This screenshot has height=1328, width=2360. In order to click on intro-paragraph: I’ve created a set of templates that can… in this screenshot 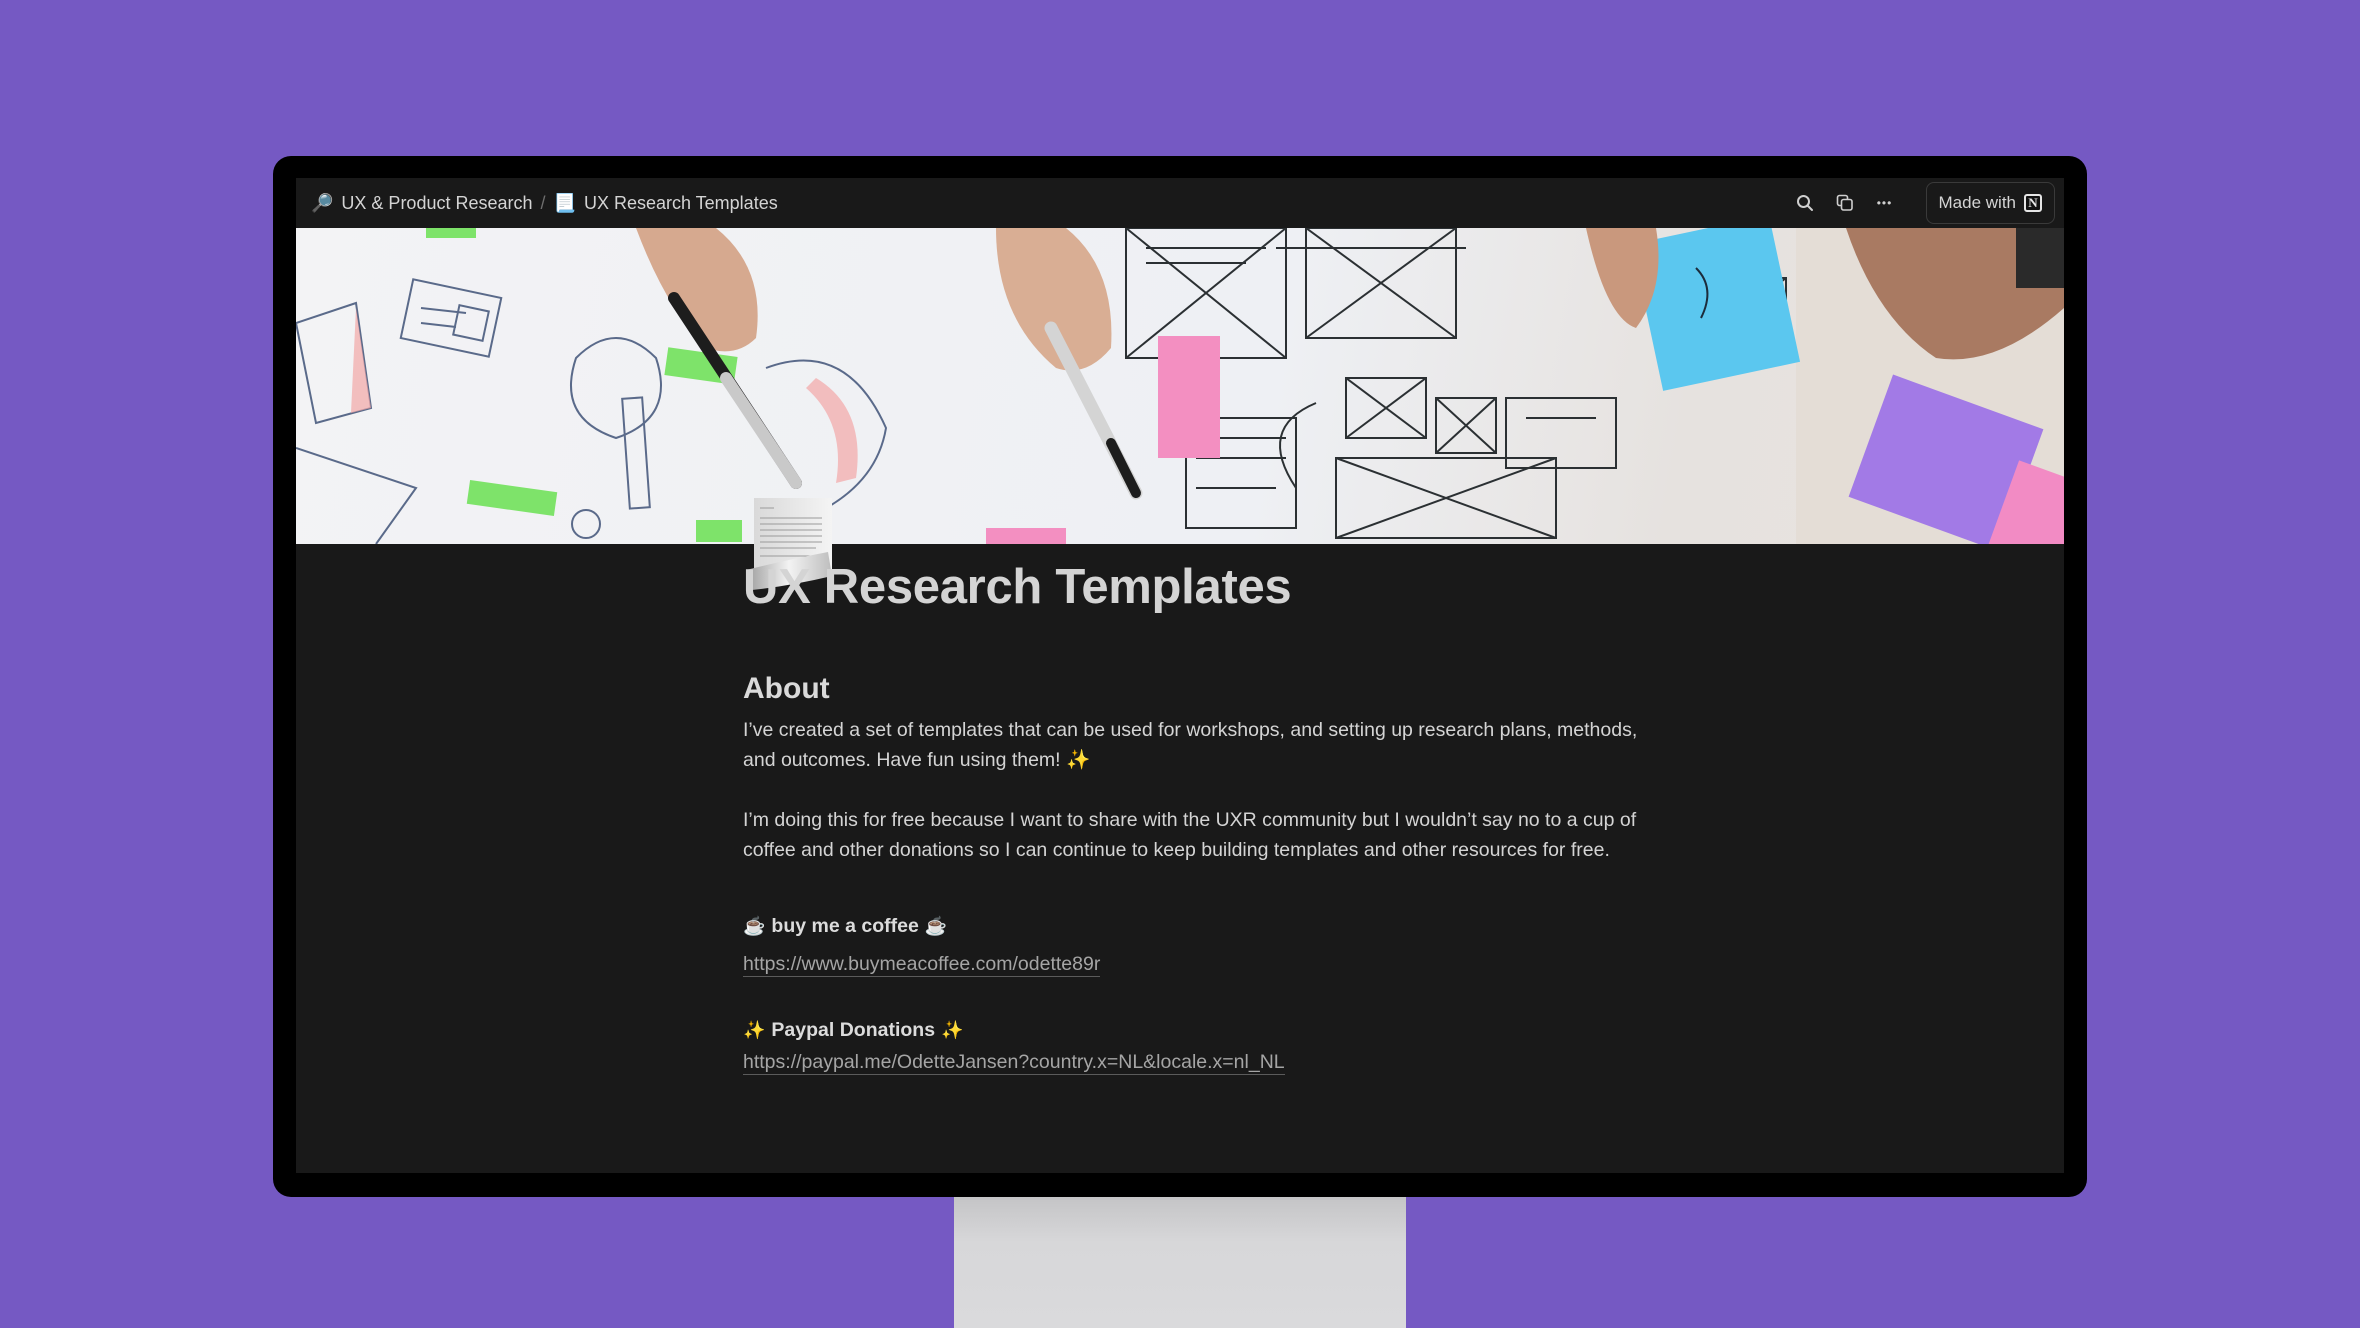, I will do `click(1190, 744)`.